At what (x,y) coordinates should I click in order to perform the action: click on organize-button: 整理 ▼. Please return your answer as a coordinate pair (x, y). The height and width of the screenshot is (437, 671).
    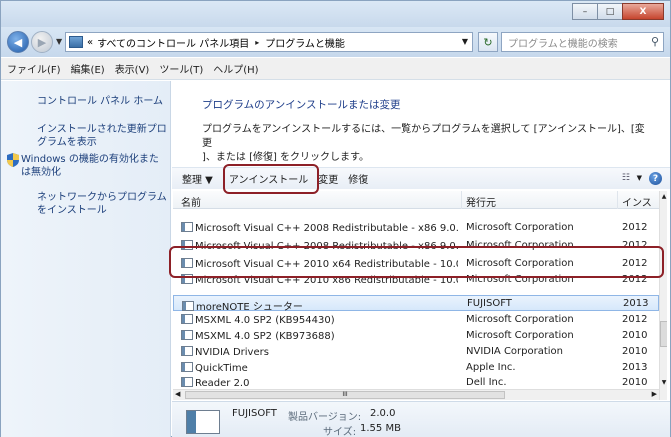
    Looking at the image, I should click on (197, 178).